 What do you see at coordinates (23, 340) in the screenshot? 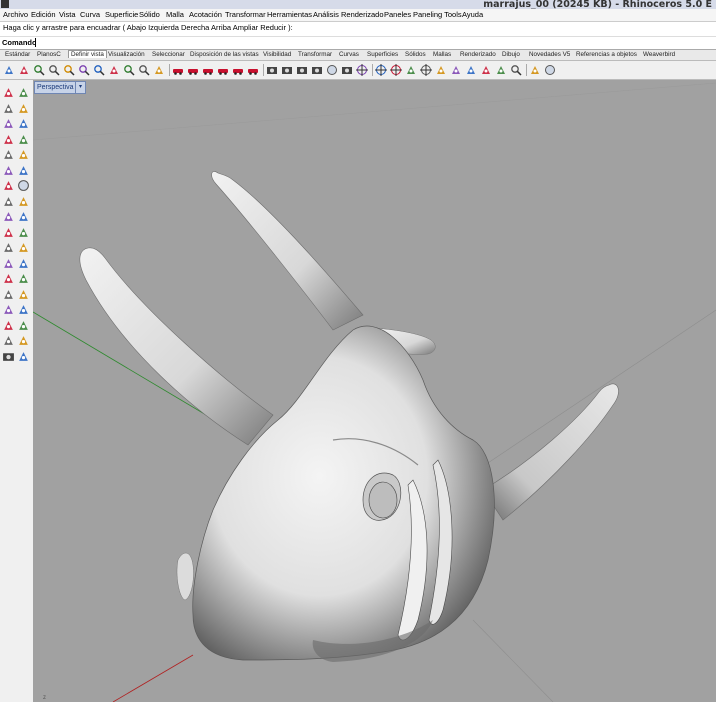
I see `check-icon` at bounding box center [23, 340].